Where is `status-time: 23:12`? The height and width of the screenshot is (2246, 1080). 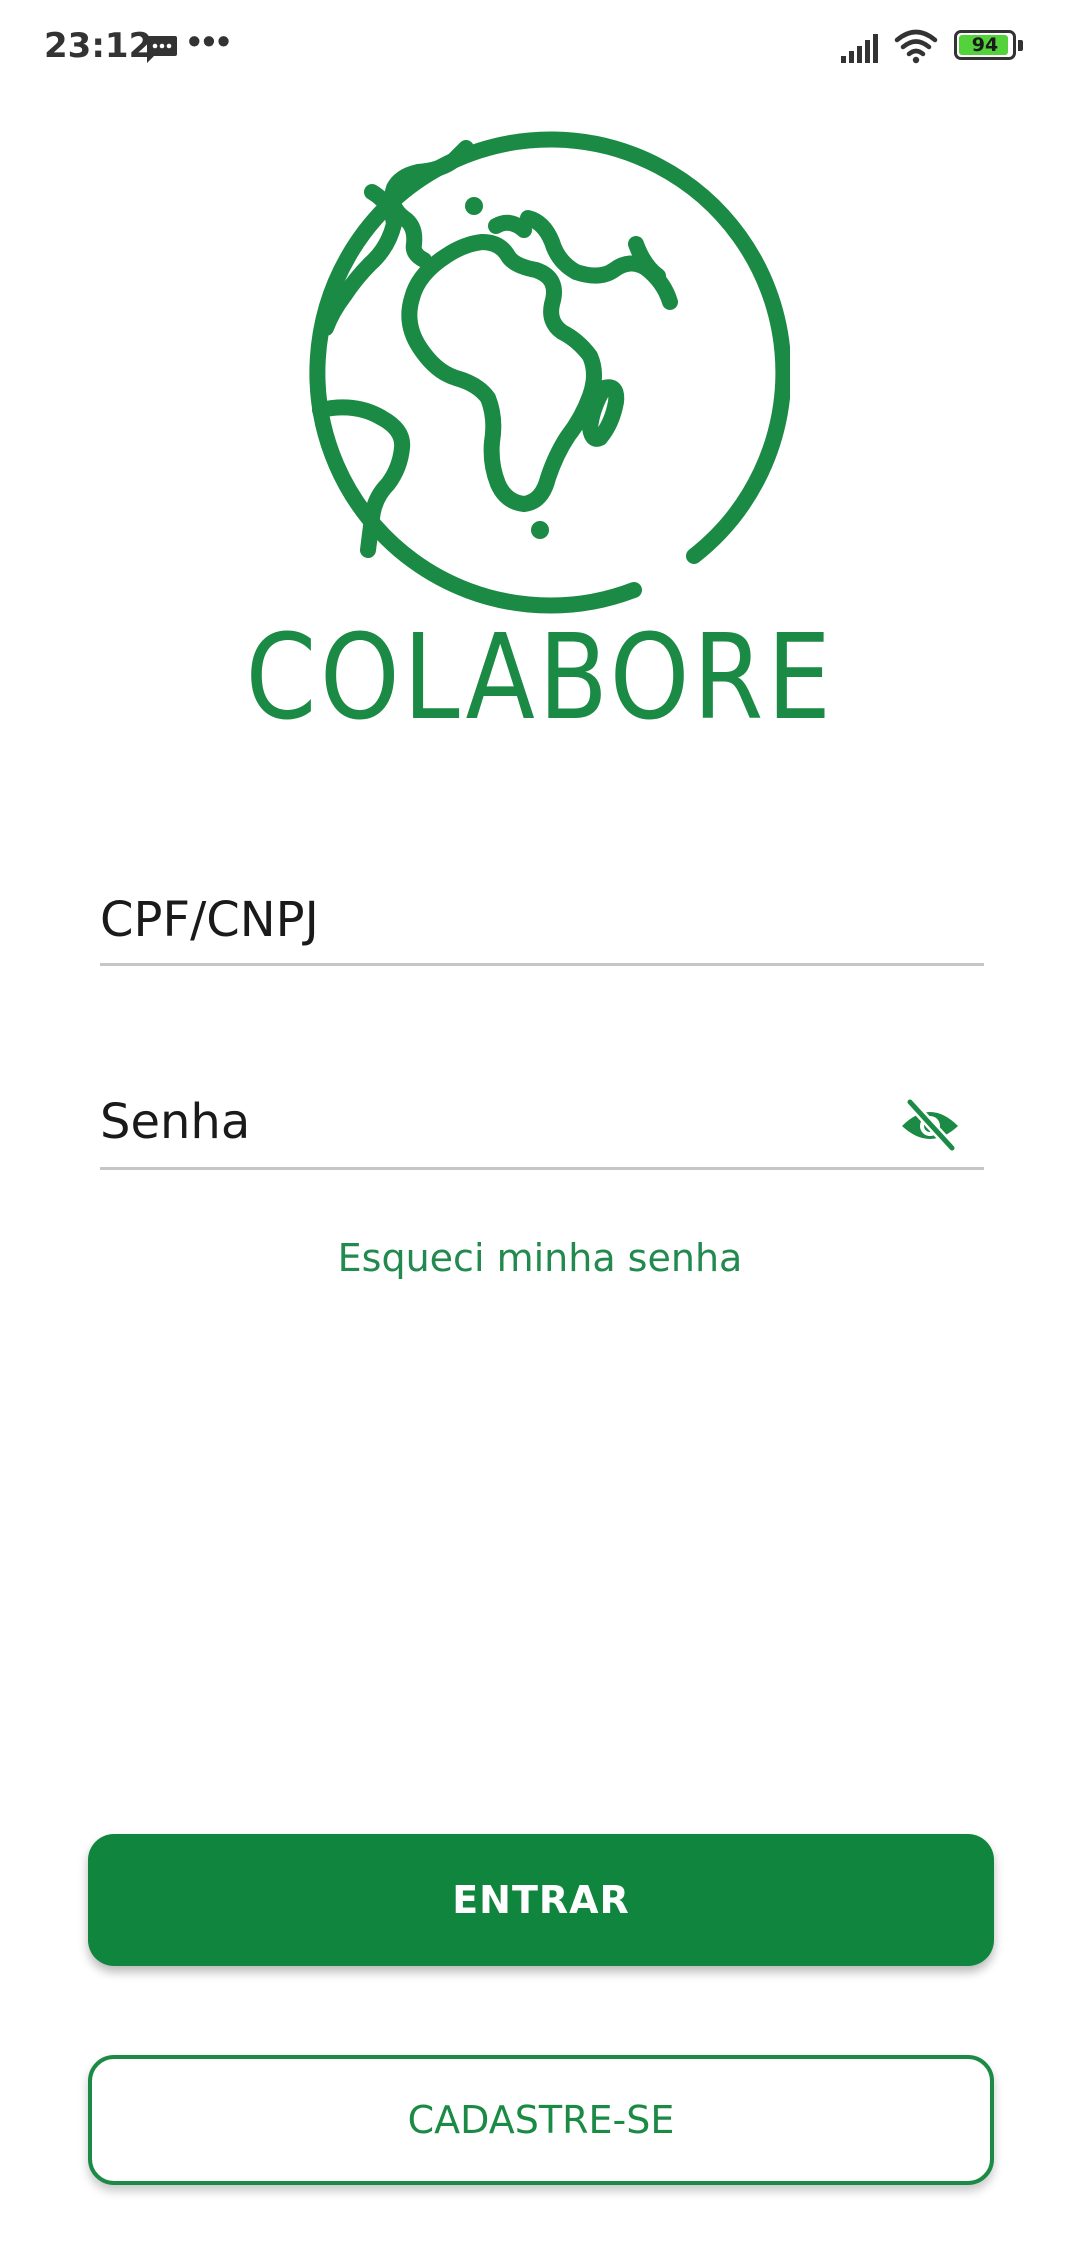
status-time: 23:12 is located at coordinates (98, 46).